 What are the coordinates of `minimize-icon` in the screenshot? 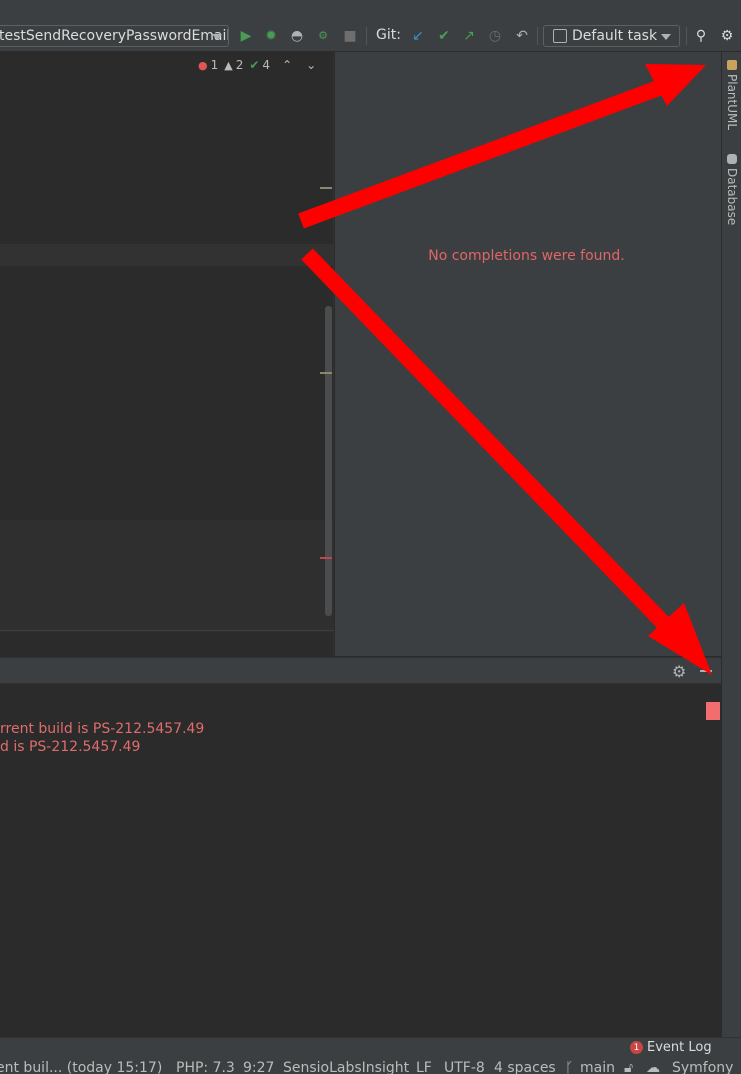 It's located at (706, 671).